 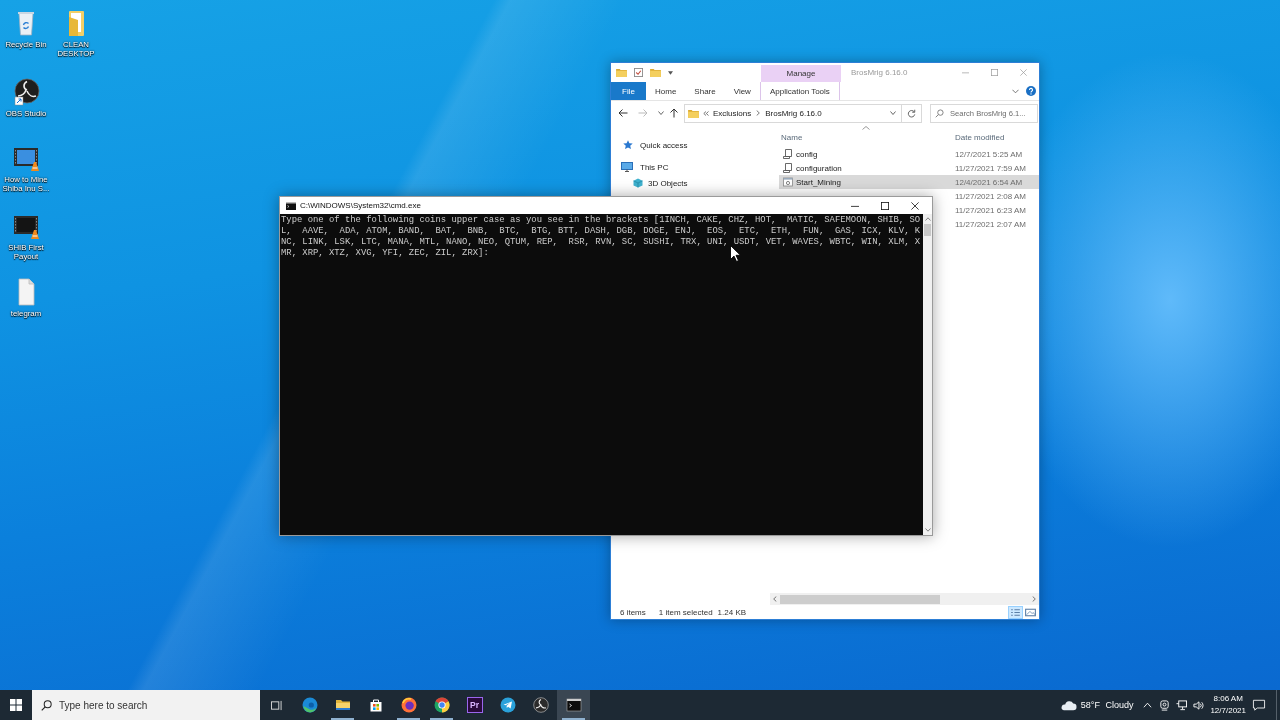 I want to click on status-text: 1.24 KB, so click(x=732, y=612).